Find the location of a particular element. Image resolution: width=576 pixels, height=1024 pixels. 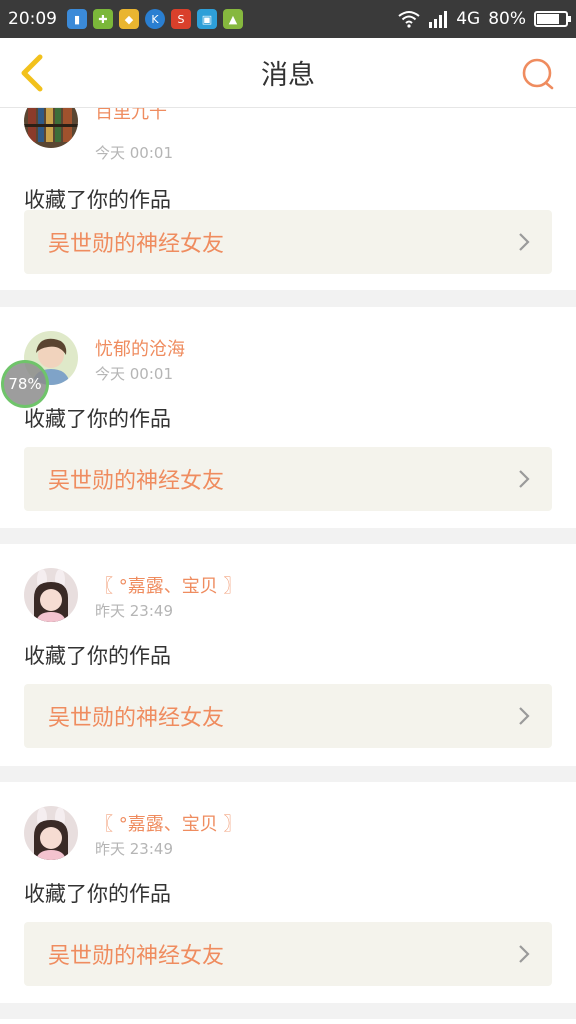

floating-memory-badge: 78% is located at coordinates (25, 384).